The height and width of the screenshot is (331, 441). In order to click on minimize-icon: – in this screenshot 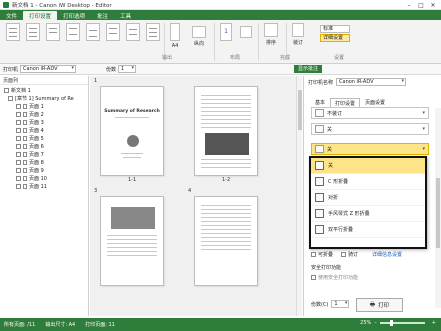, I will do `click(409, 5)`.